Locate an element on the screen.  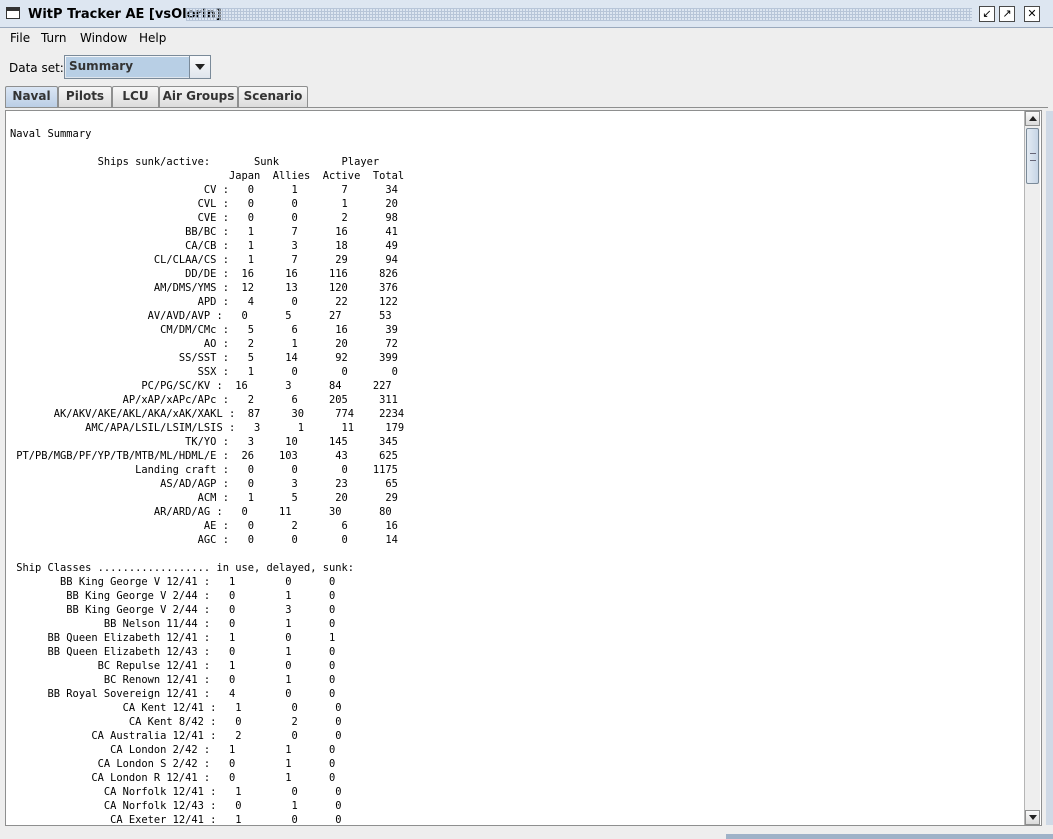
bottom-strip is located at coordinates (526, 832).